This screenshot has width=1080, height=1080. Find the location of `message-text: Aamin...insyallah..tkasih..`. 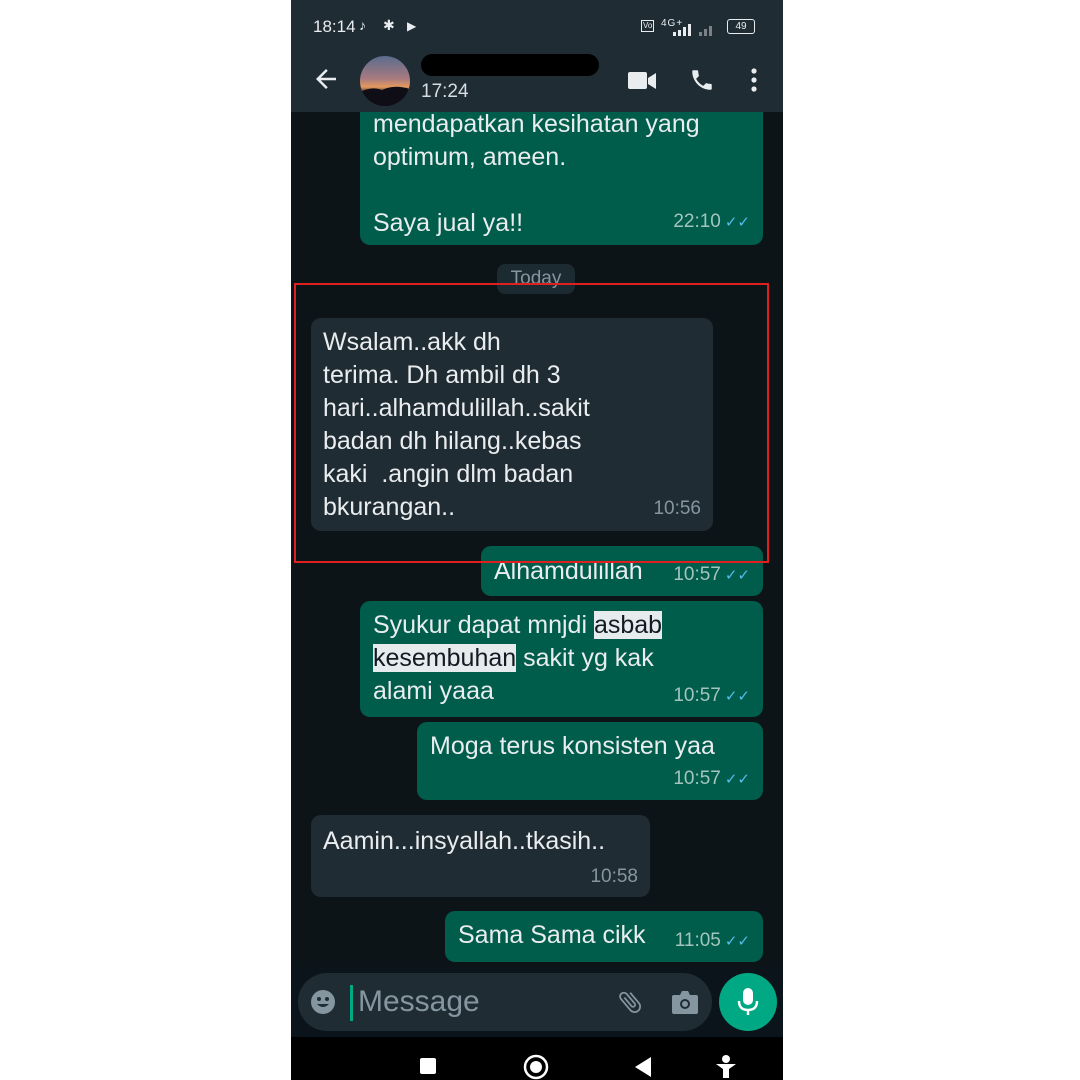

message-text: Aamin...insyallah..tkasih.. is located at coordinates (464, 841).